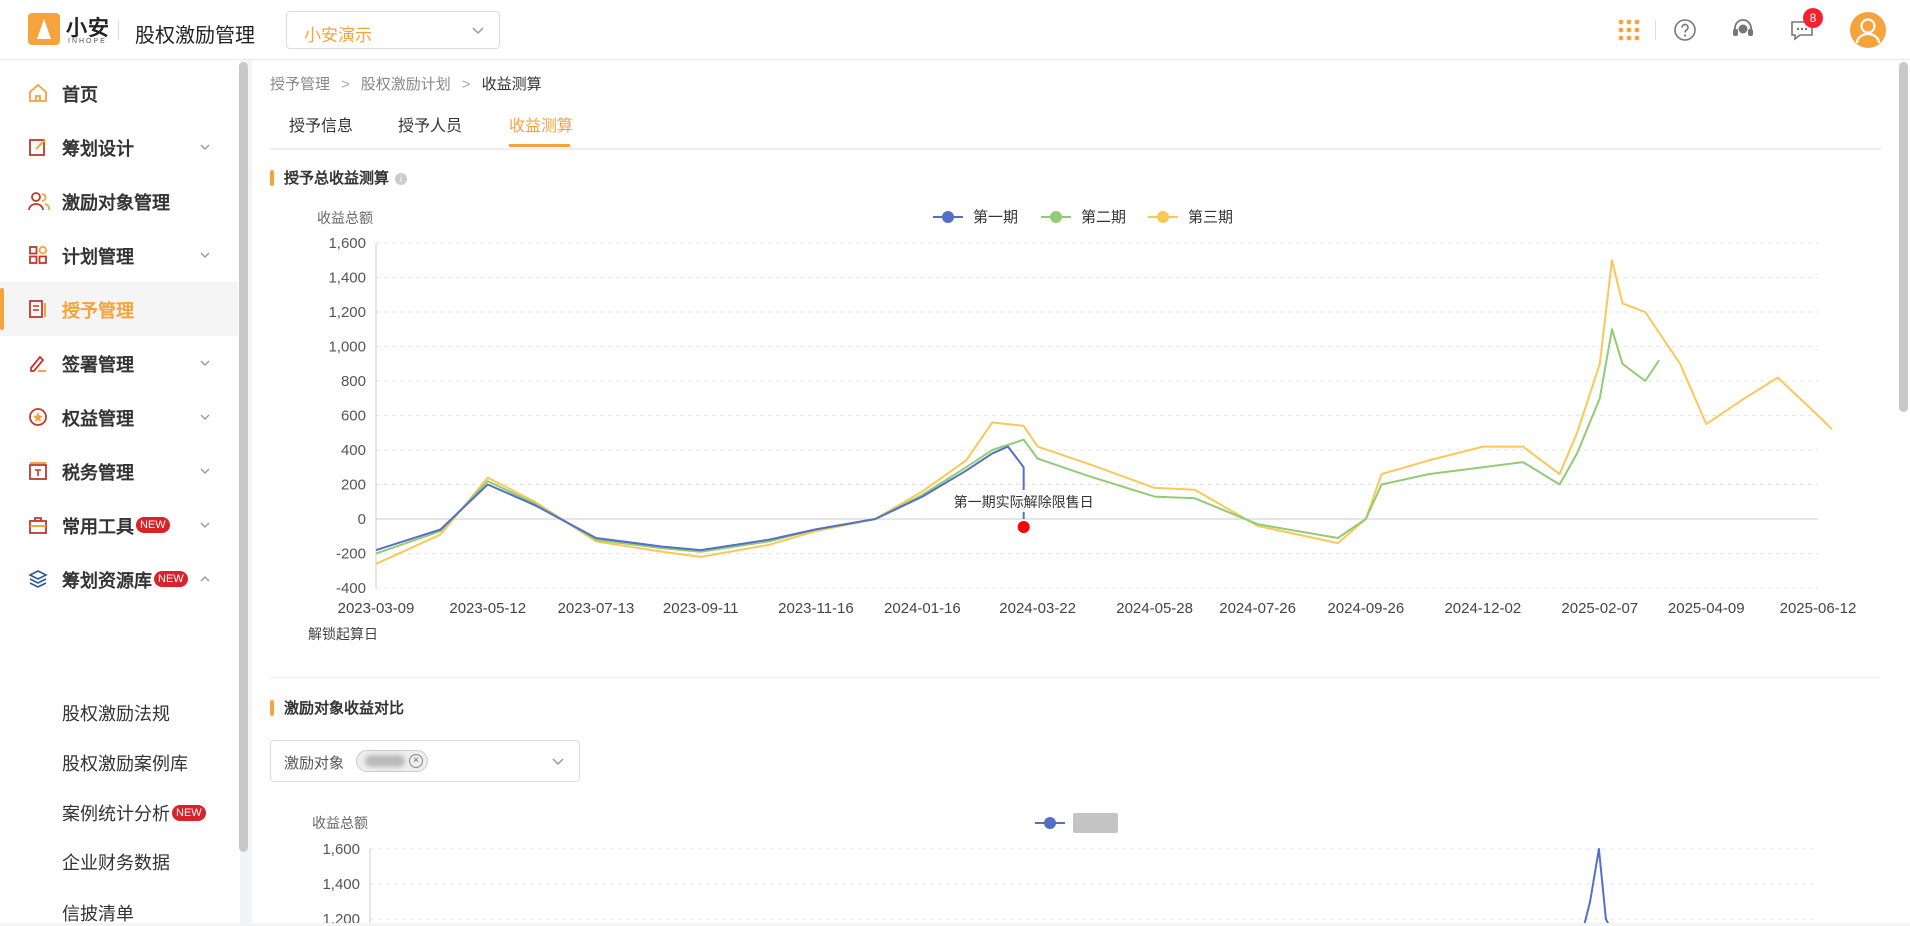  What do you see at coordinates (351, 588) in the screenshot?
I see `y-tick-label: -400` at bounding box center [351, 588].